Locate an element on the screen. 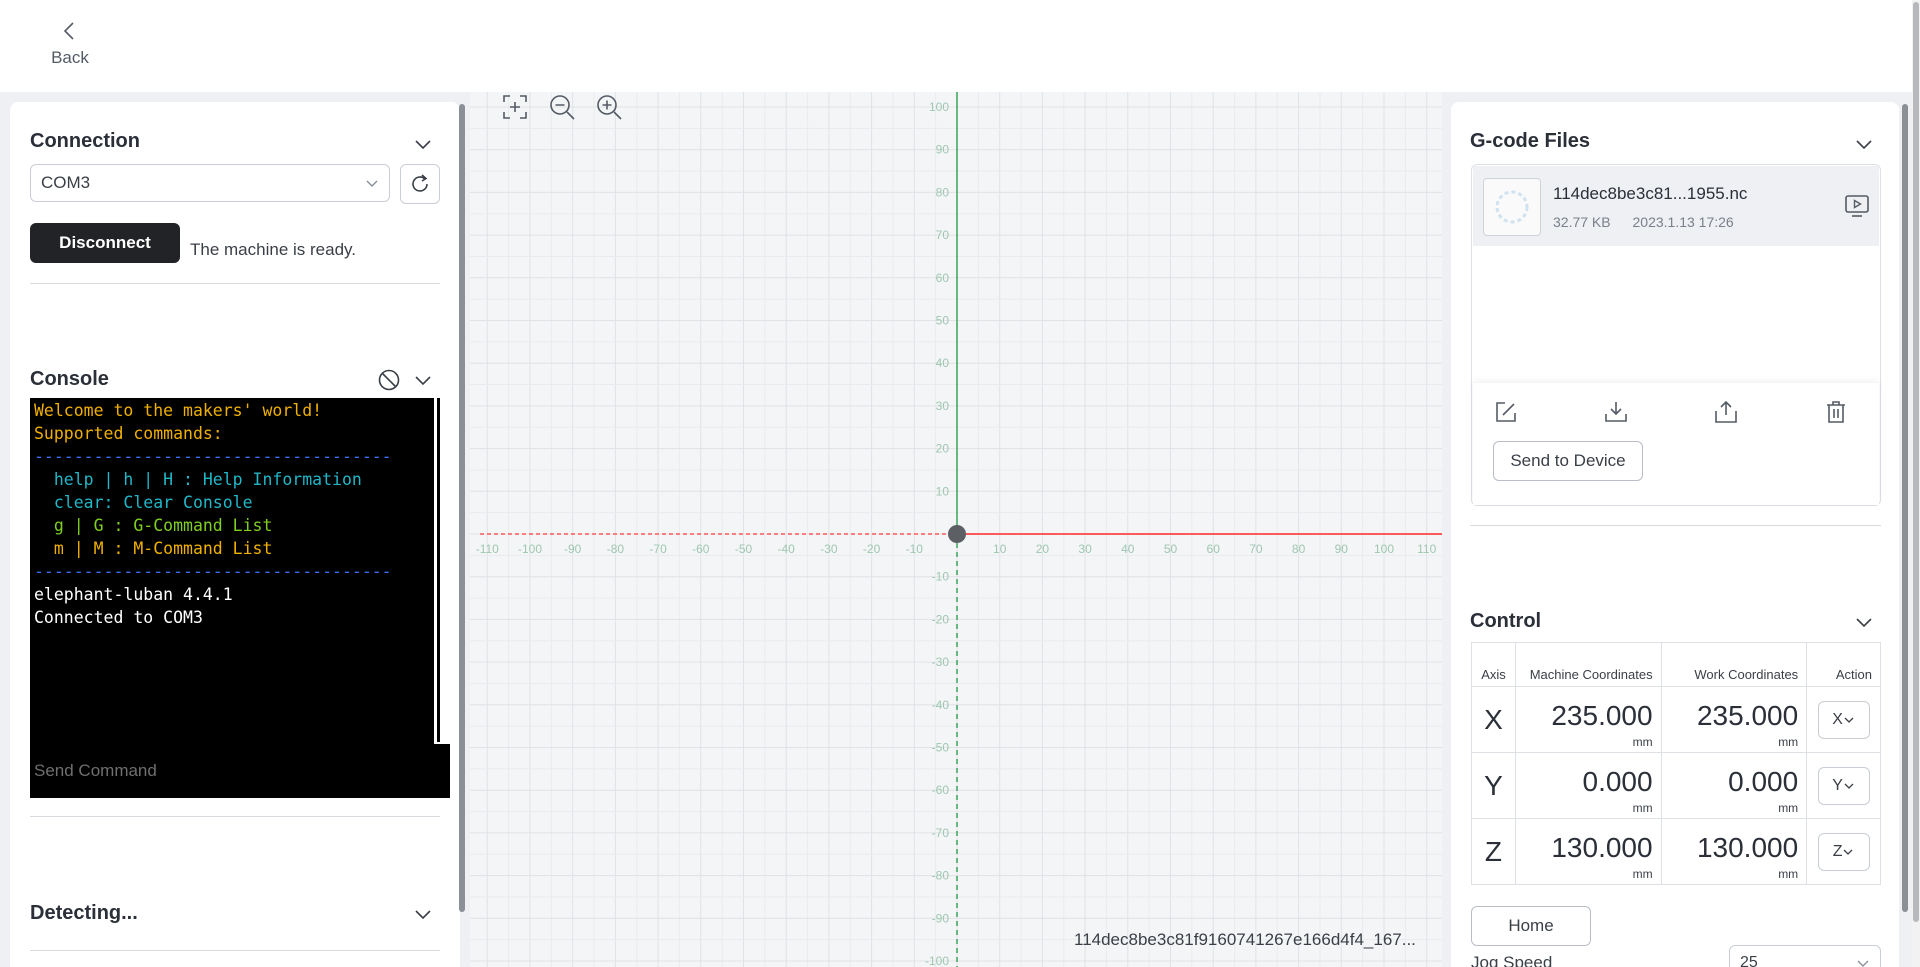 This screenshot has width=1920, height=967. preview-icon is located at coordinates (1857, 206).